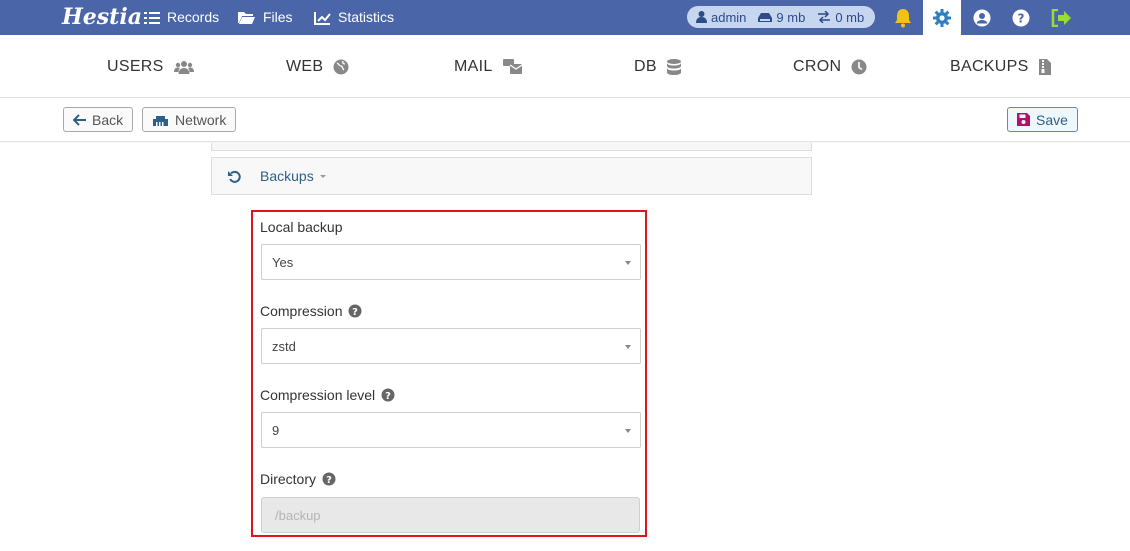  I want to click on bandwidth-usage: 0 mb, so click(850, 17).